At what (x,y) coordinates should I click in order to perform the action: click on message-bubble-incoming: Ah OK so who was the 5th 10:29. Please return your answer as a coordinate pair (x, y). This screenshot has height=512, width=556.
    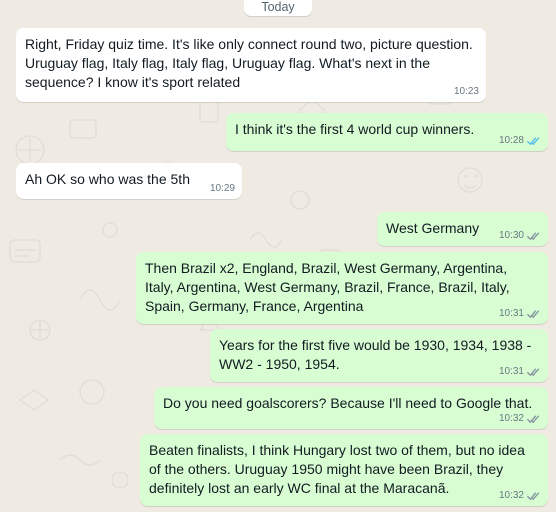
    Looking at the image, I should click on (129, 181).